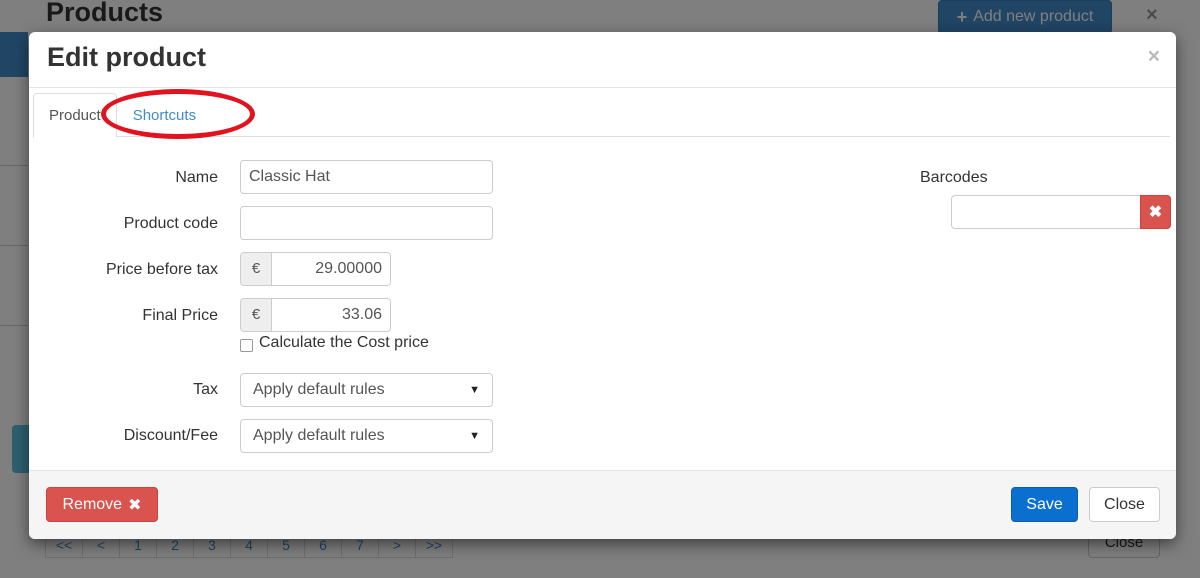  I want to click on modal-tabs: Product Shortcuts, so click(601, 115).